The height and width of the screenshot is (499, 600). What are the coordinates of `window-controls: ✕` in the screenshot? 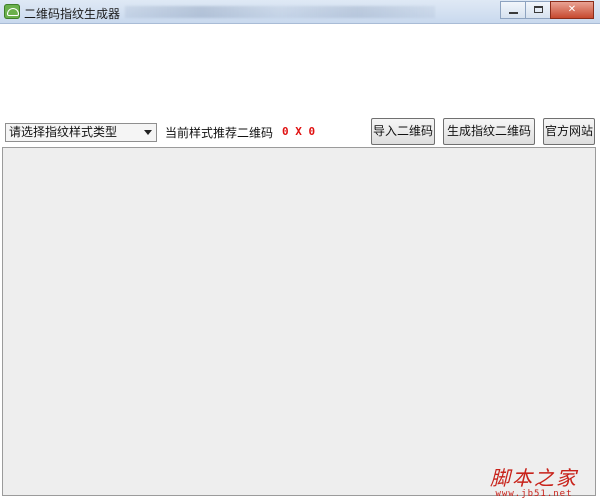 It's located at (547, 10).